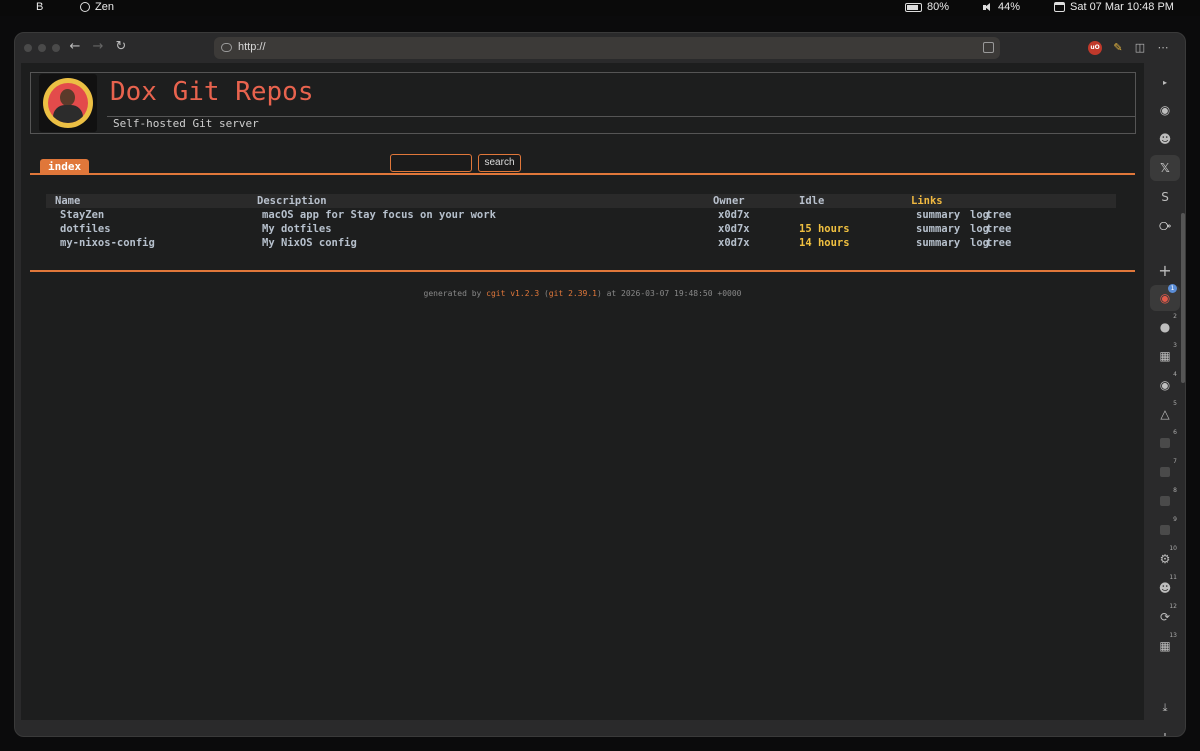  I want to click on avatar-logo, so click(68, 103).